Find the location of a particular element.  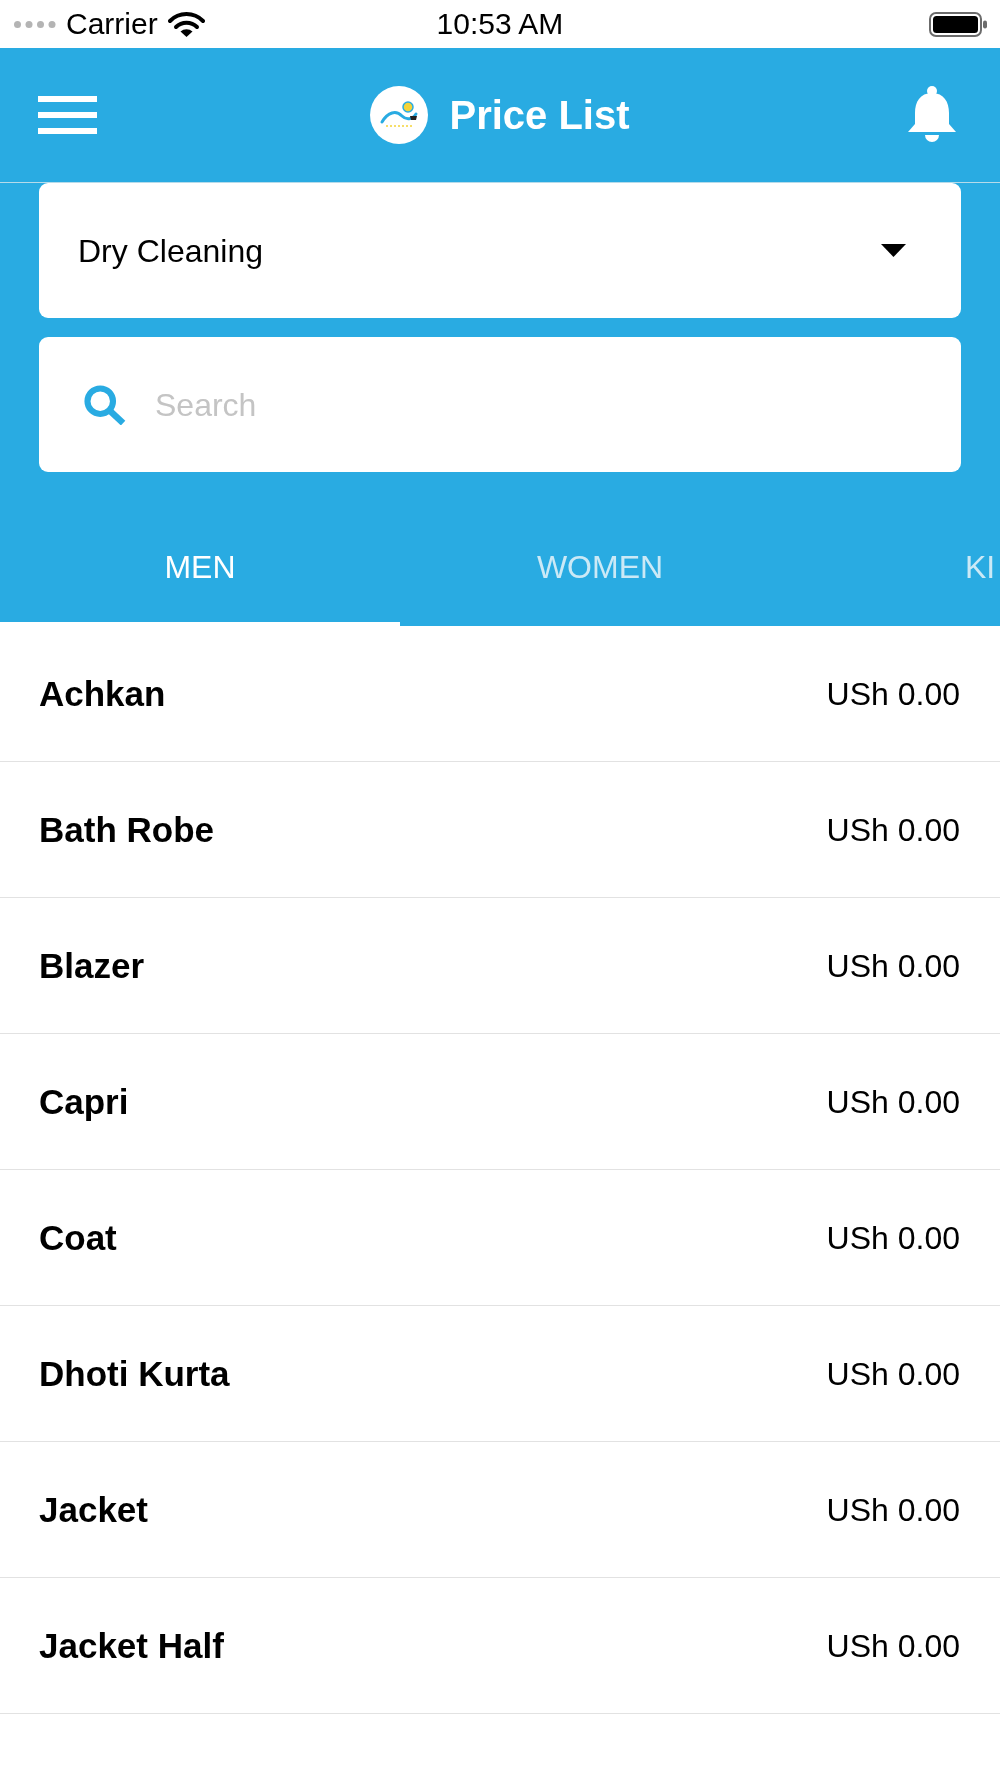

item-name: Jacket is located at coordinates (93, 1509).